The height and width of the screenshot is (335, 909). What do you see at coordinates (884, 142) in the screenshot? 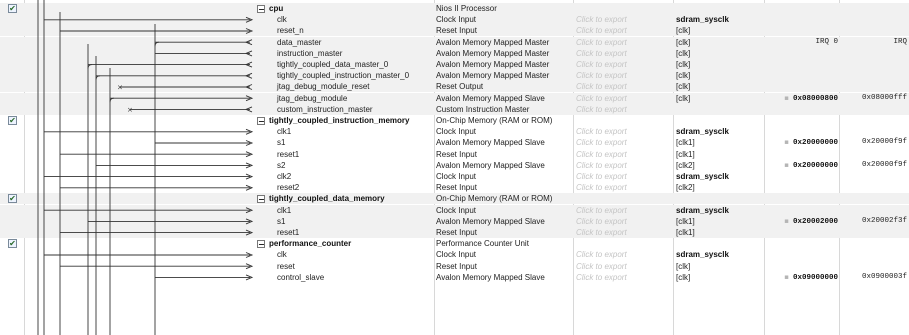
I see `end-address: 0x20000f9f` at bounding box center [884, 142].